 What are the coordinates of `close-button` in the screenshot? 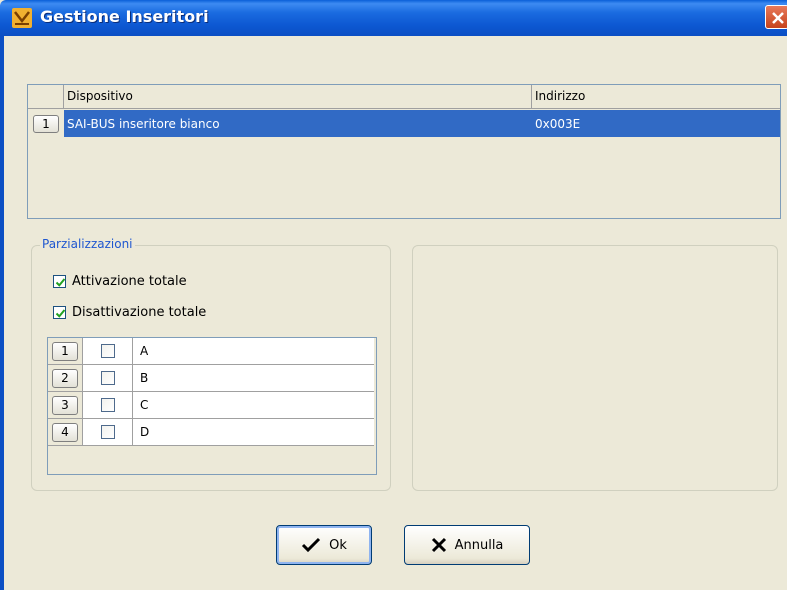 It's located at (776, 17).